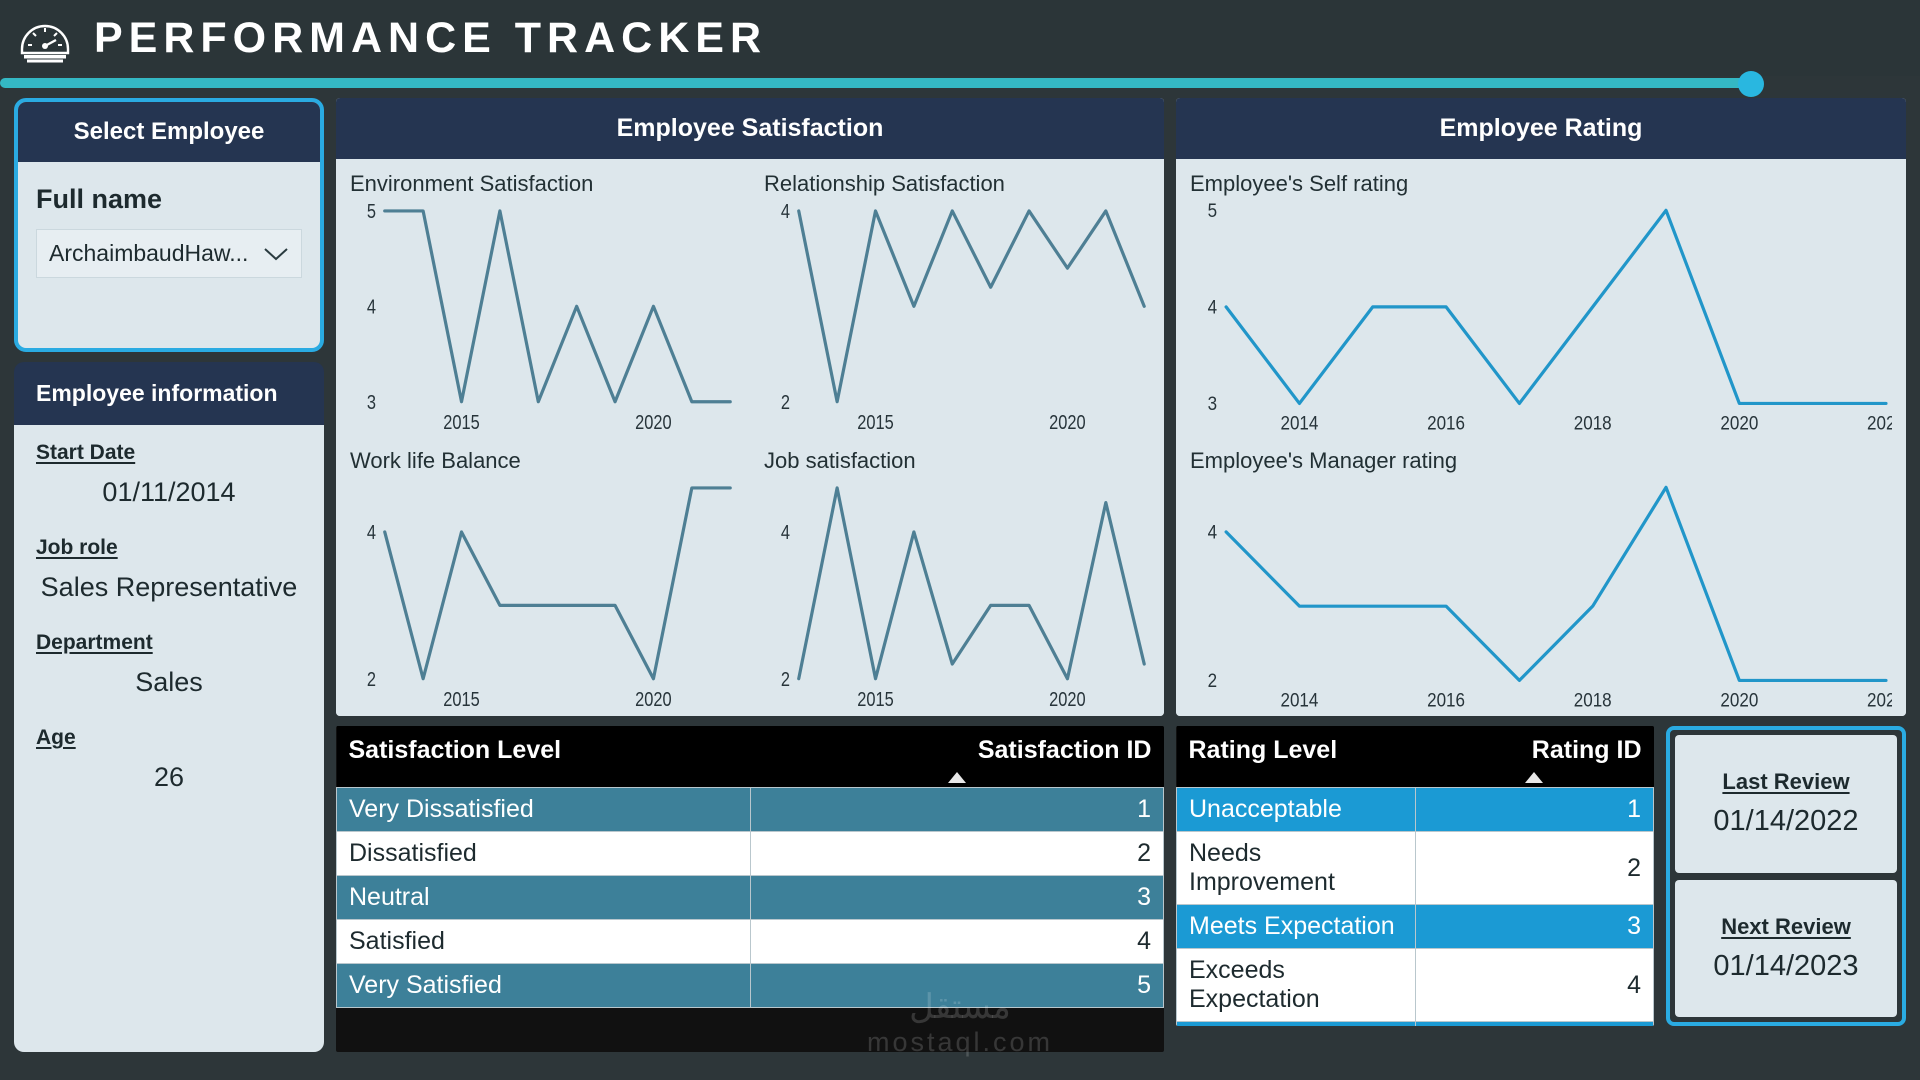 This screenshot has width=1920, height=1080. Describe the element at coordinates (551, 316) in the screenshot. I see `line-chart: 3 4 5 2015 2020` at that location.